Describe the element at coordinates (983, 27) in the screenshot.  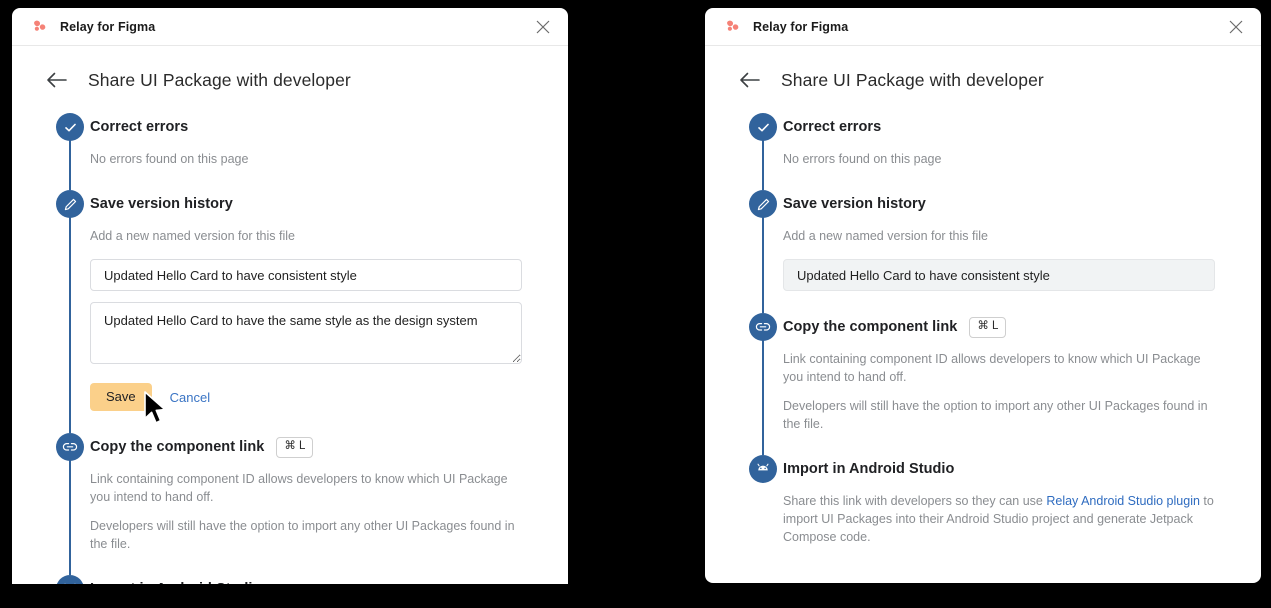
I see `right-titlebar: Relay for Figma` at that location.